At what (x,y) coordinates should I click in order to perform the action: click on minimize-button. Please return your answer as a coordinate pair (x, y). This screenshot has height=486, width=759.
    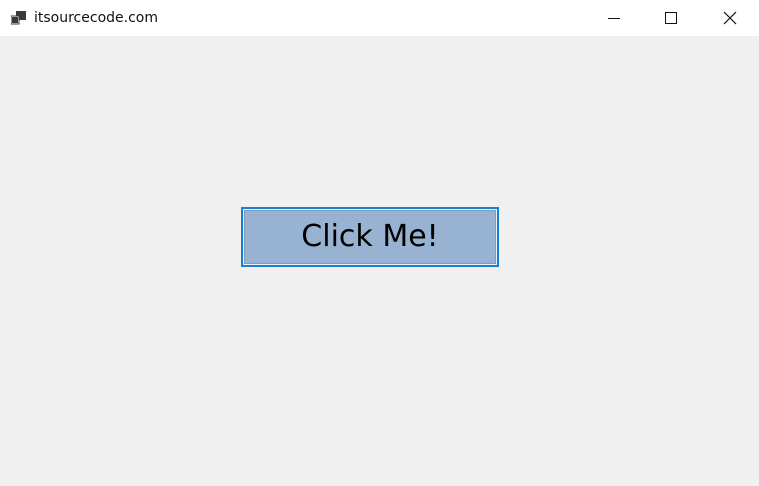
    Looking at the image, I should click on (614, 18).